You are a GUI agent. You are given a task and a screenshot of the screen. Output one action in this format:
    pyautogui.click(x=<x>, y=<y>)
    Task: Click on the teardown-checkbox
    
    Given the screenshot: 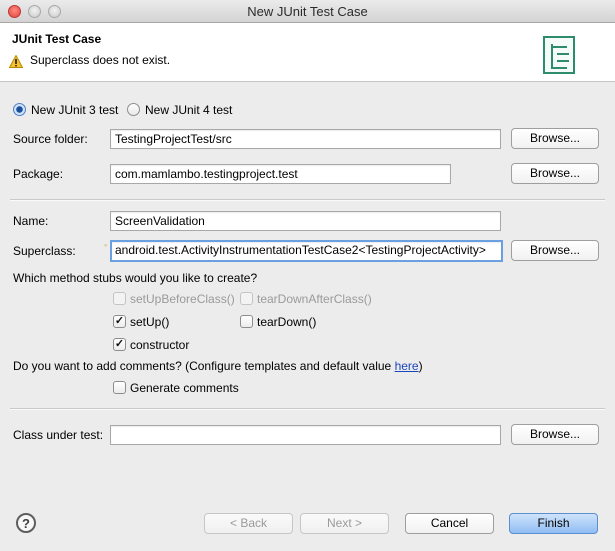 What is the action you would take?
    pyautogui.click(x=246, y=321)
    